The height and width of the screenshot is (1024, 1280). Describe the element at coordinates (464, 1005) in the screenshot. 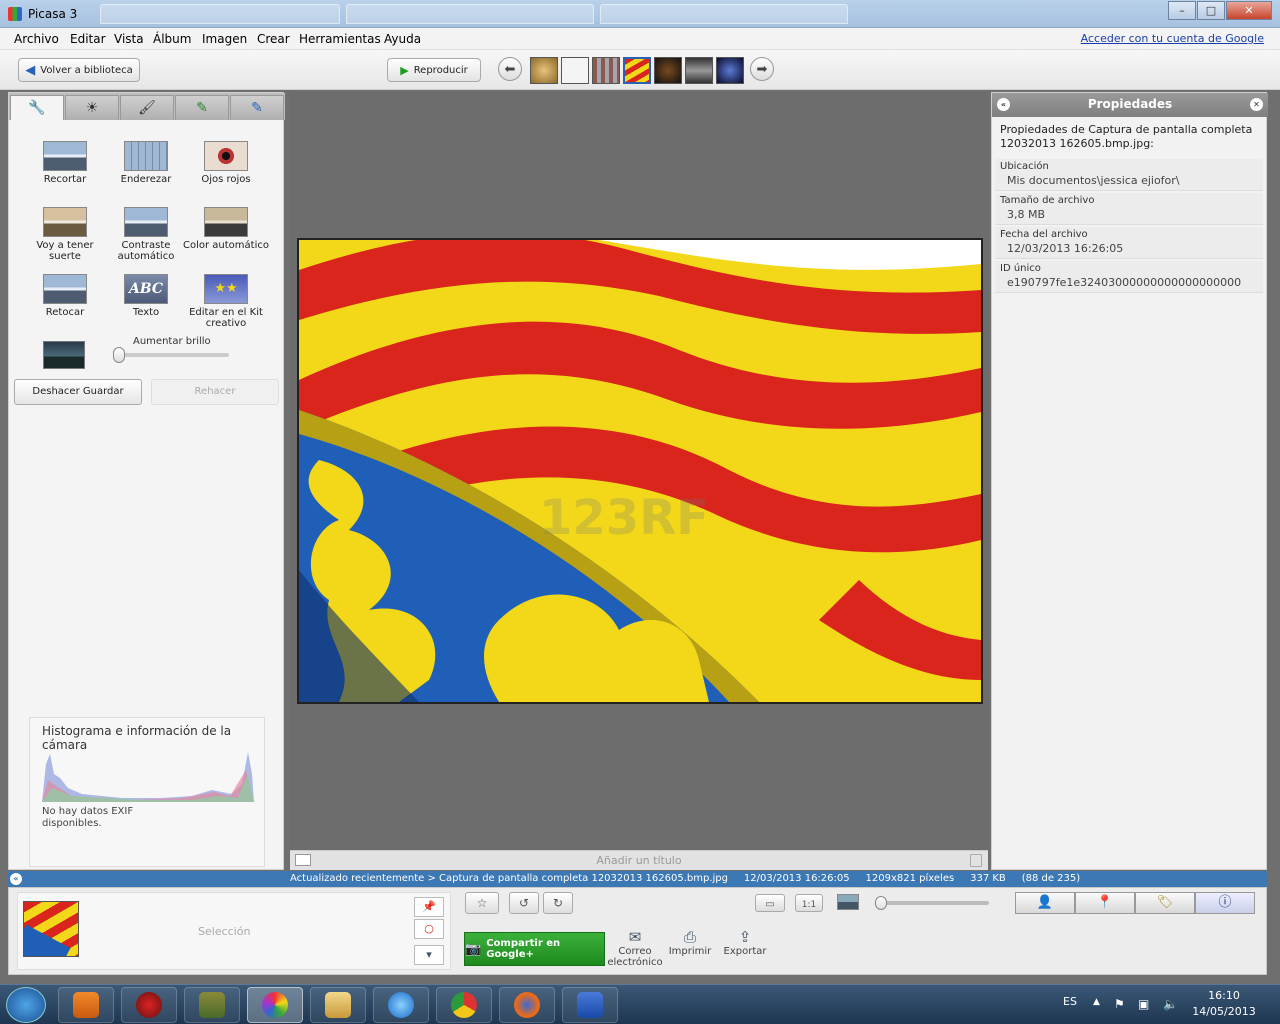

I see `taskbar-chrome` at that location.